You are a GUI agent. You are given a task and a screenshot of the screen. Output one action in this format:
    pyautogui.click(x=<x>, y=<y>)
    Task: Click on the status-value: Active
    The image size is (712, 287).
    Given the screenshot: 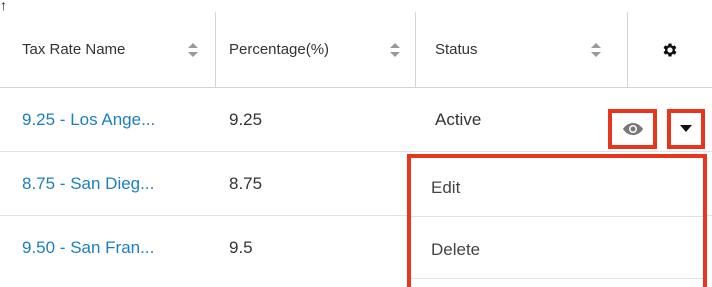 What is the action you would take?
    pyautogui.click(x=458, y=119)
    